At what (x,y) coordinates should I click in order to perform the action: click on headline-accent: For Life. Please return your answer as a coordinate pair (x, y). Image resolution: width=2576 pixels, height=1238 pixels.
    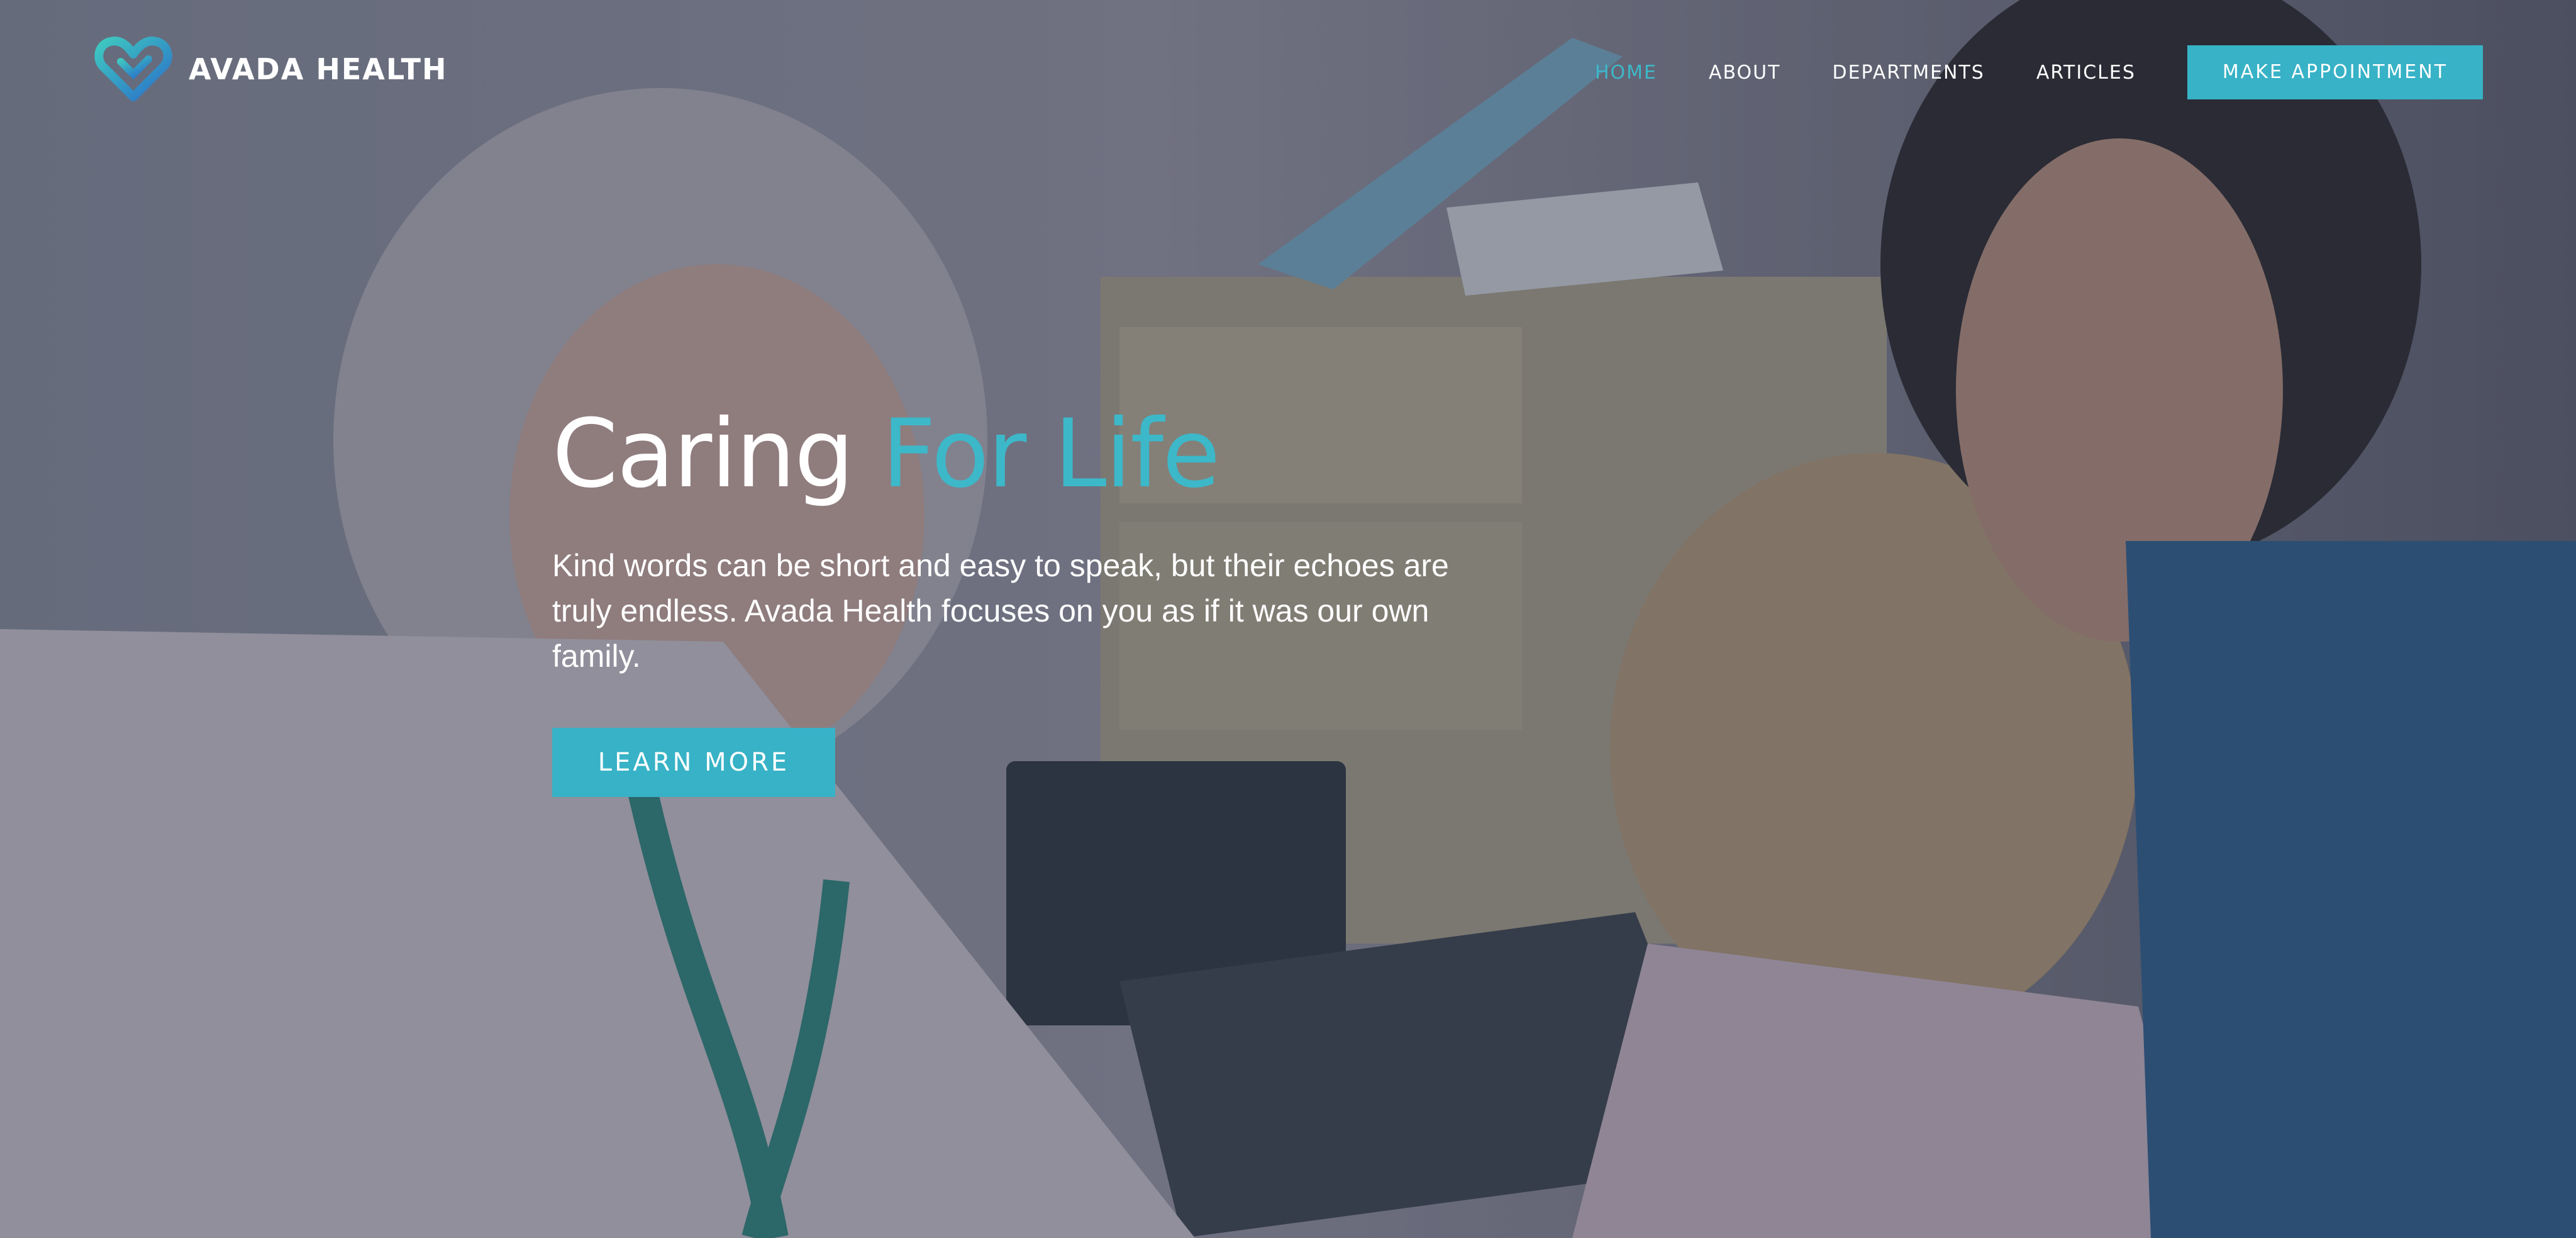
    Looking at the image, I should click on (1050, 454).